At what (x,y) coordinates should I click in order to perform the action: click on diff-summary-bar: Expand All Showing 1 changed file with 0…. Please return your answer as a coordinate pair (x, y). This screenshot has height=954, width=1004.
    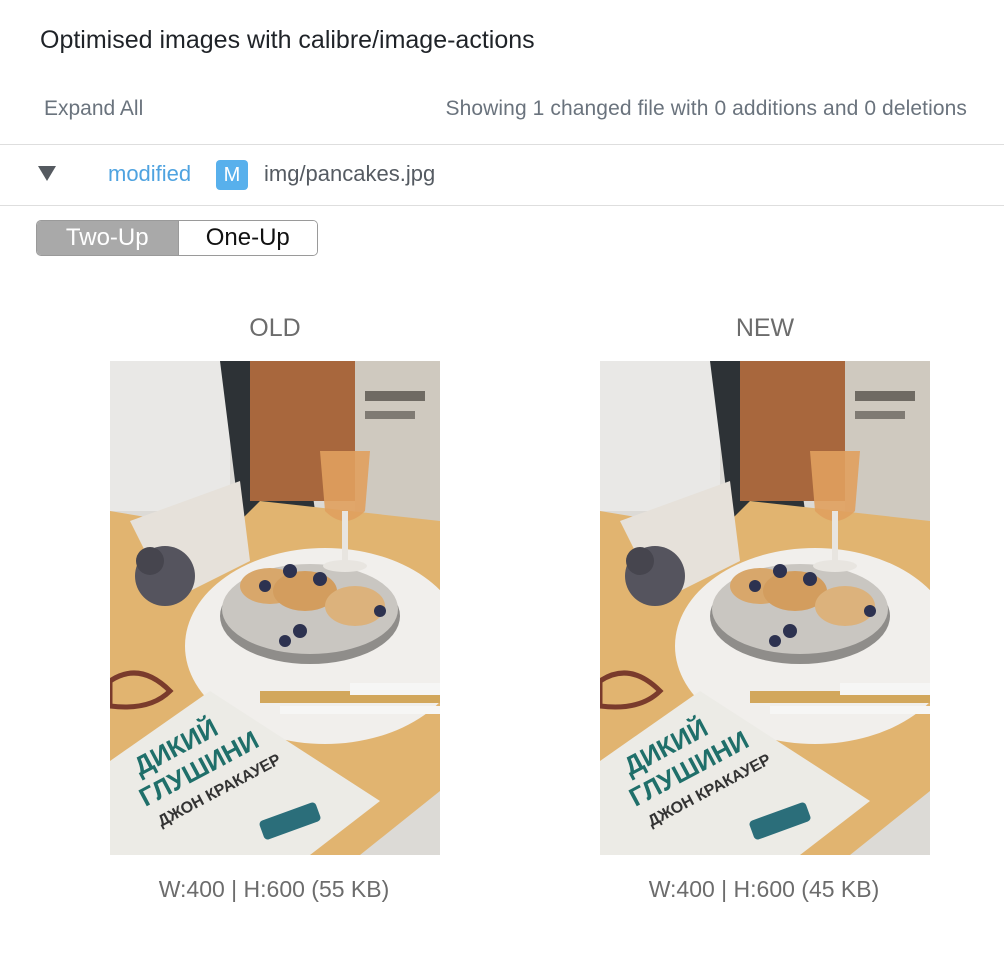
    Looking at the image, I should click on (502, 116).